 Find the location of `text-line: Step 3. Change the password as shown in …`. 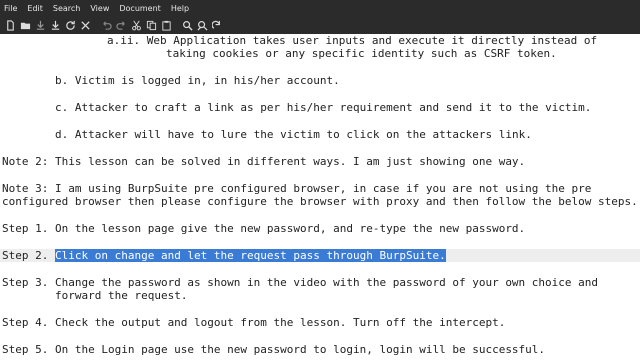

text-line: Step 3. Change the password as shown in … is located at coordinates (300, 282).